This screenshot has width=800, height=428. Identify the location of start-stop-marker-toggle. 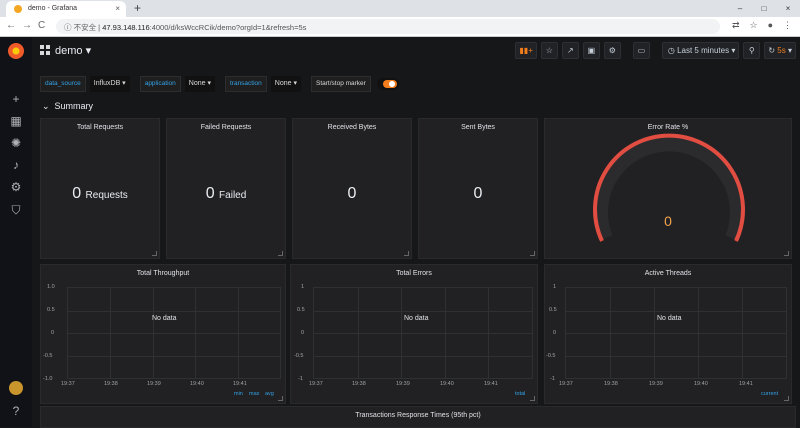
(387, 84).